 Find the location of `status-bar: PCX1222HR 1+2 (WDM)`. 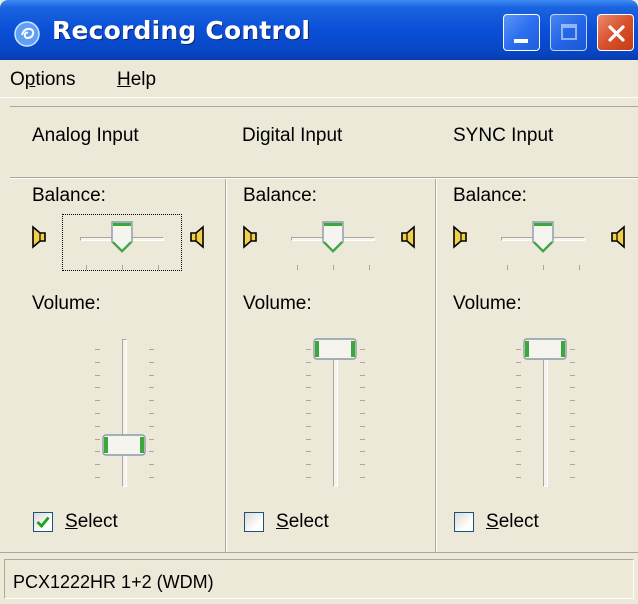

status-bar: PCX1222HR 1+2 (WDM) is located at coordinates (319, 578).